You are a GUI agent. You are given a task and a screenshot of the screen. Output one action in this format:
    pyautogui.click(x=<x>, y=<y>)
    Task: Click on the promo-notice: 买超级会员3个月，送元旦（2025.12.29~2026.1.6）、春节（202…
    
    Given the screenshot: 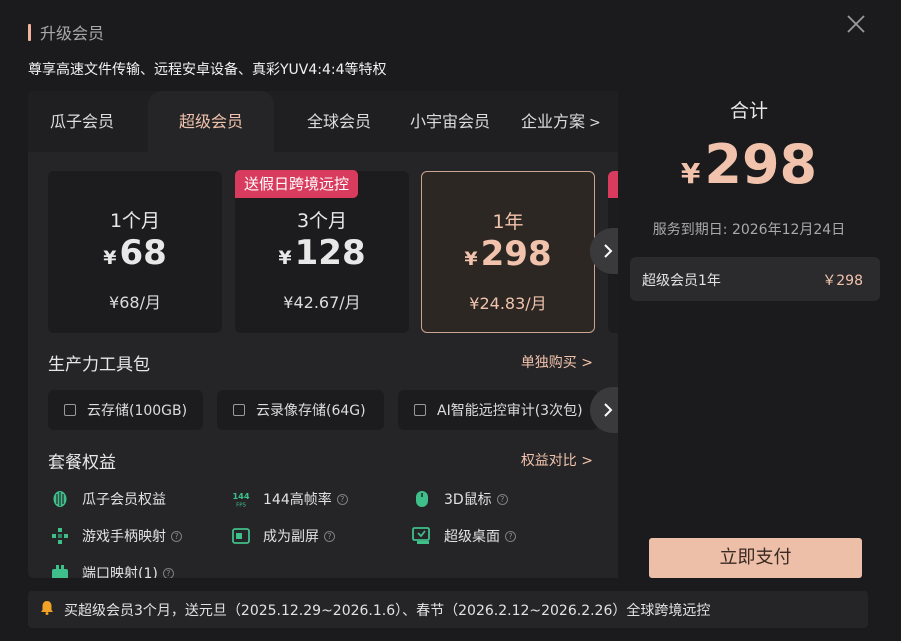 What is the action you would take?
    pyautogui.click(x=448, y=609)
    